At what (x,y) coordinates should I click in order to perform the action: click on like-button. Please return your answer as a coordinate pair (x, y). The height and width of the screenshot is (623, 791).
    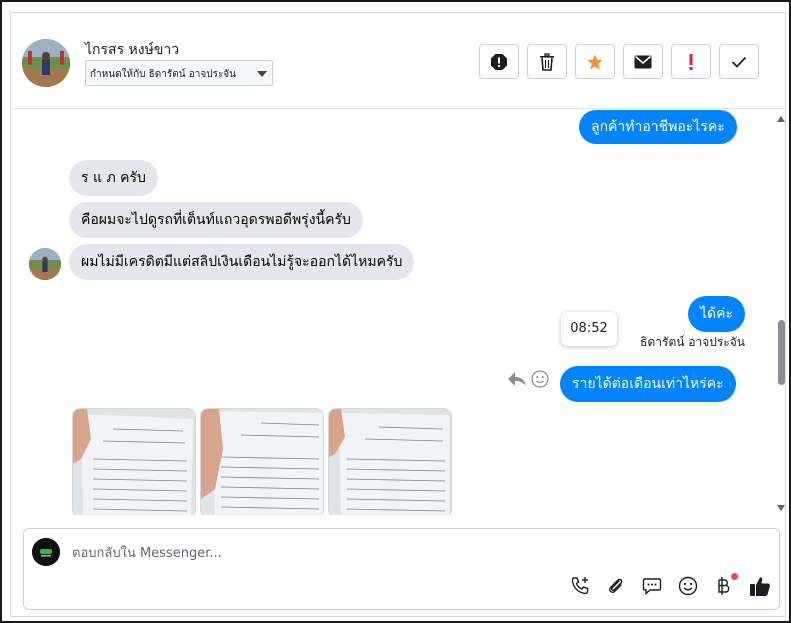
    Looking at the image, I should click on (760, 586).